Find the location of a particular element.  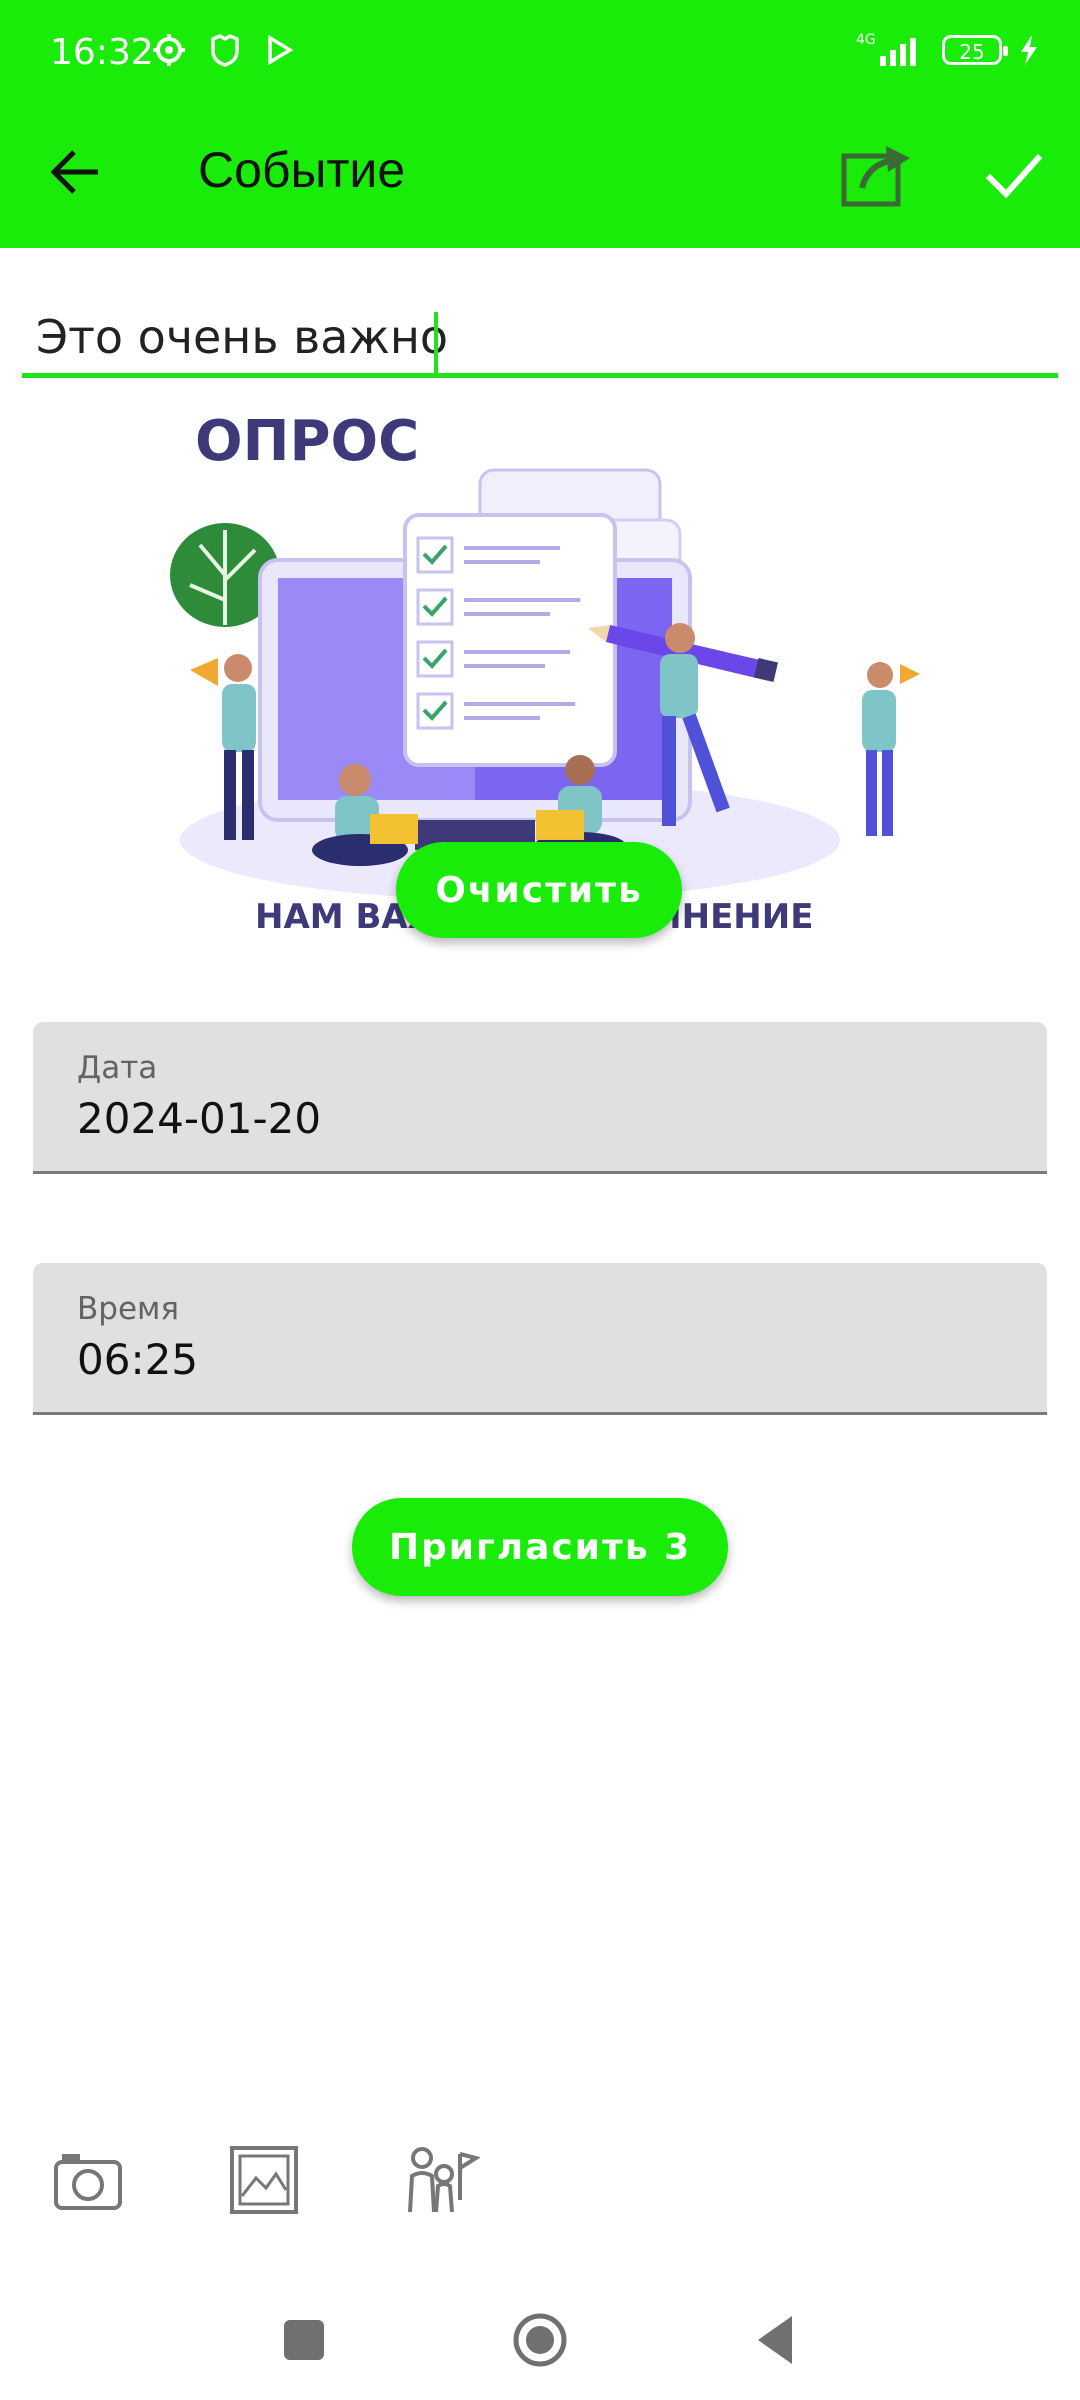

charging-icon is located at coordinates (1029, 50).